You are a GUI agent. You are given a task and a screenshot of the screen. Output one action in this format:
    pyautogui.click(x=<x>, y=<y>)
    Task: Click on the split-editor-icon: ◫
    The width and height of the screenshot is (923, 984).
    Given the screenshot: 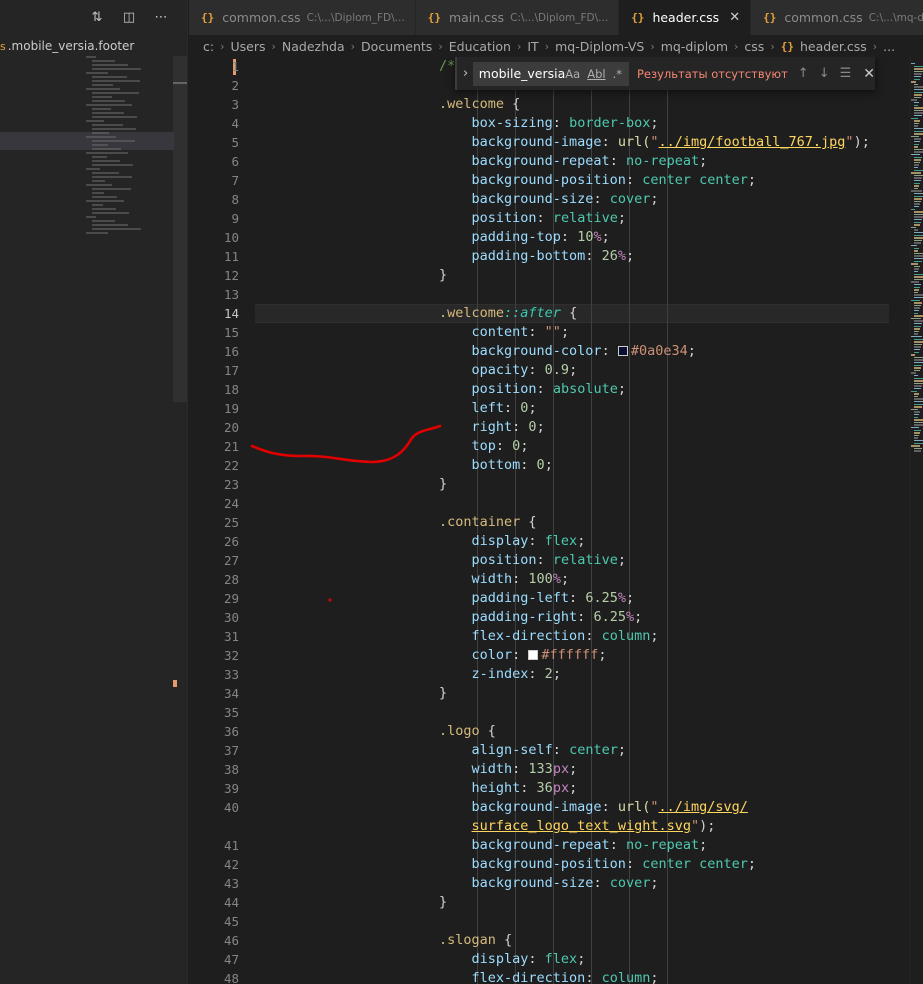 What is the action you would take?
    pyautogui.click(x=129, y=17)
    